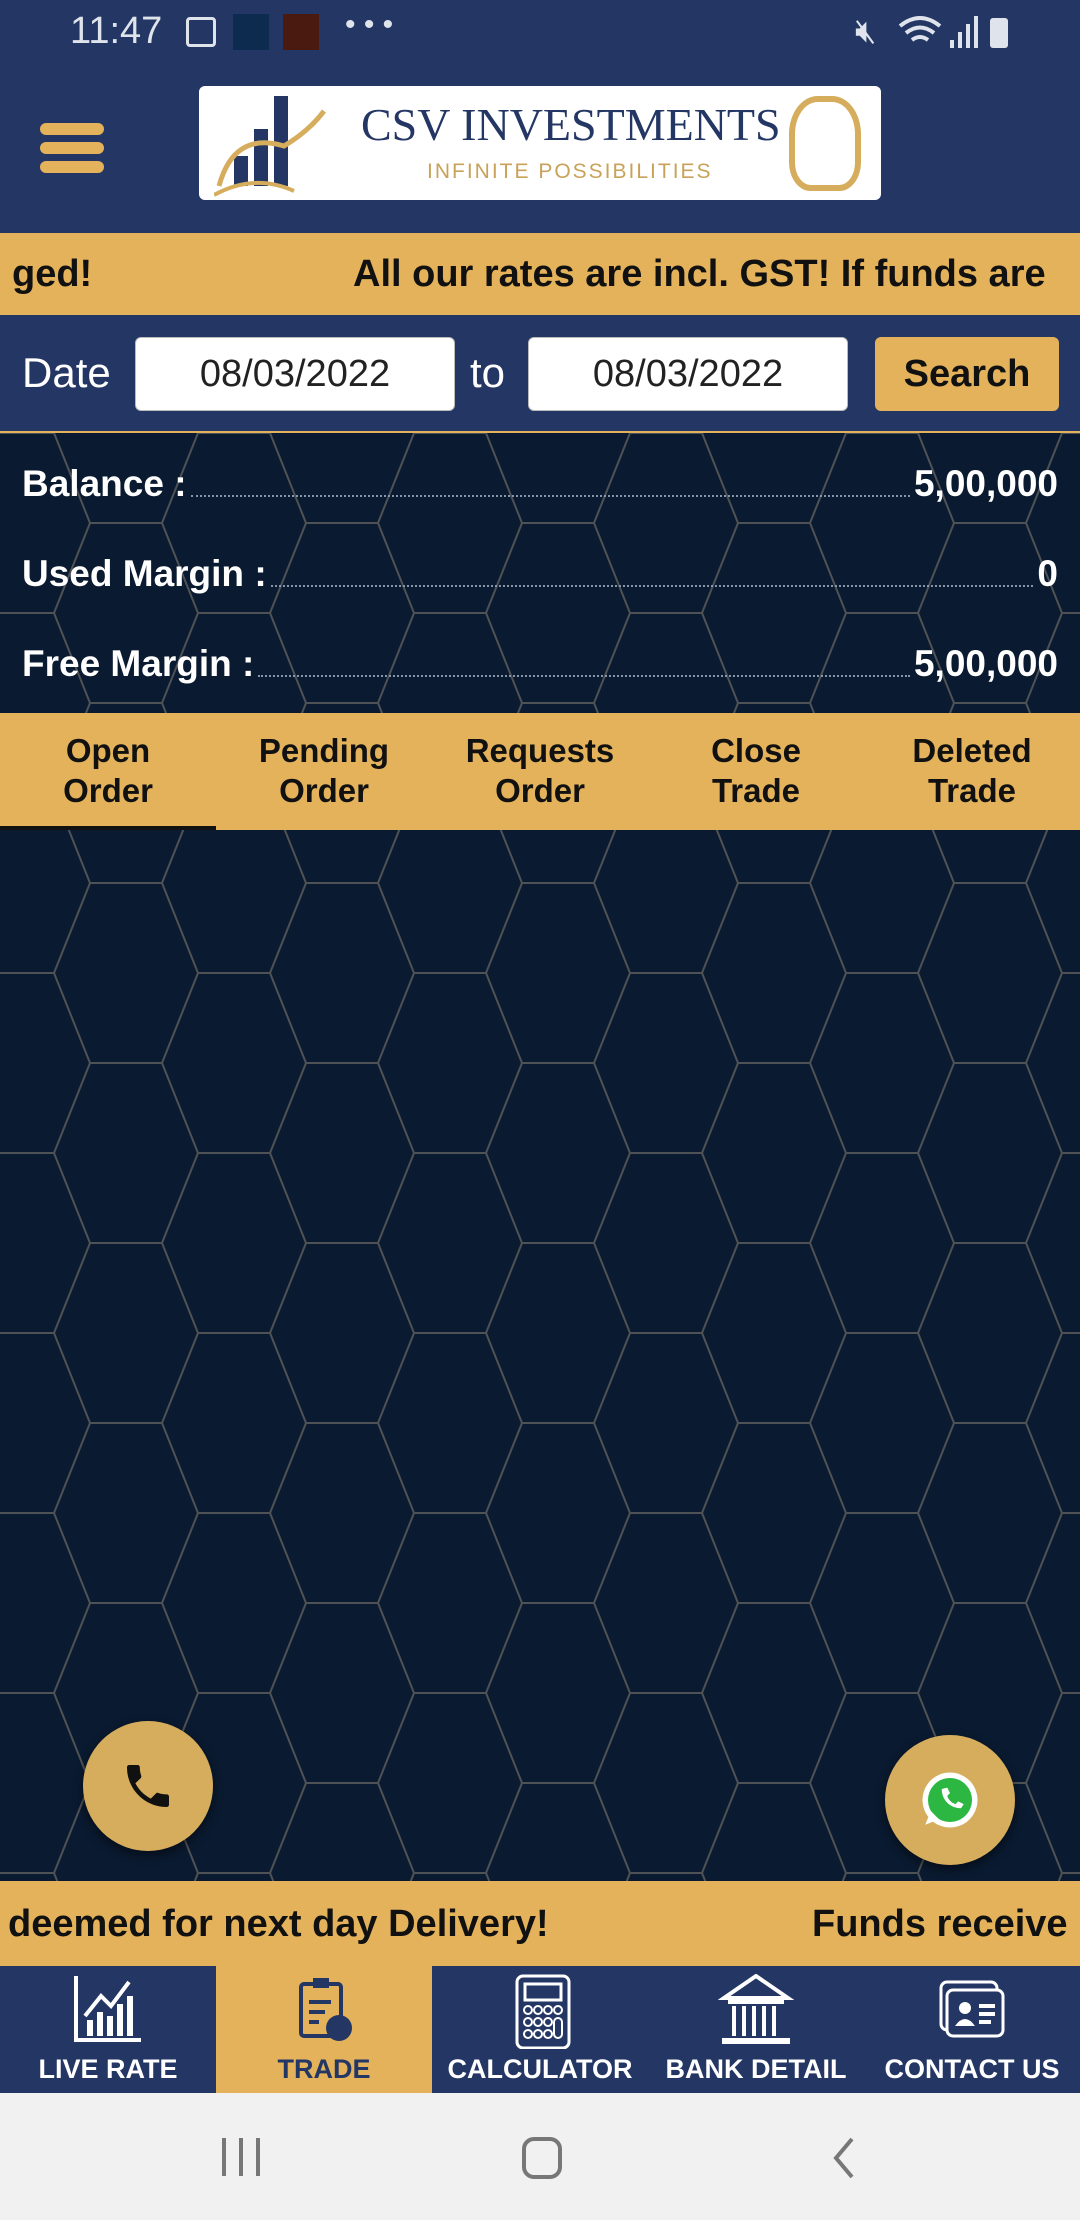  I want to click on system-nav-bar, so click(540, 2156).